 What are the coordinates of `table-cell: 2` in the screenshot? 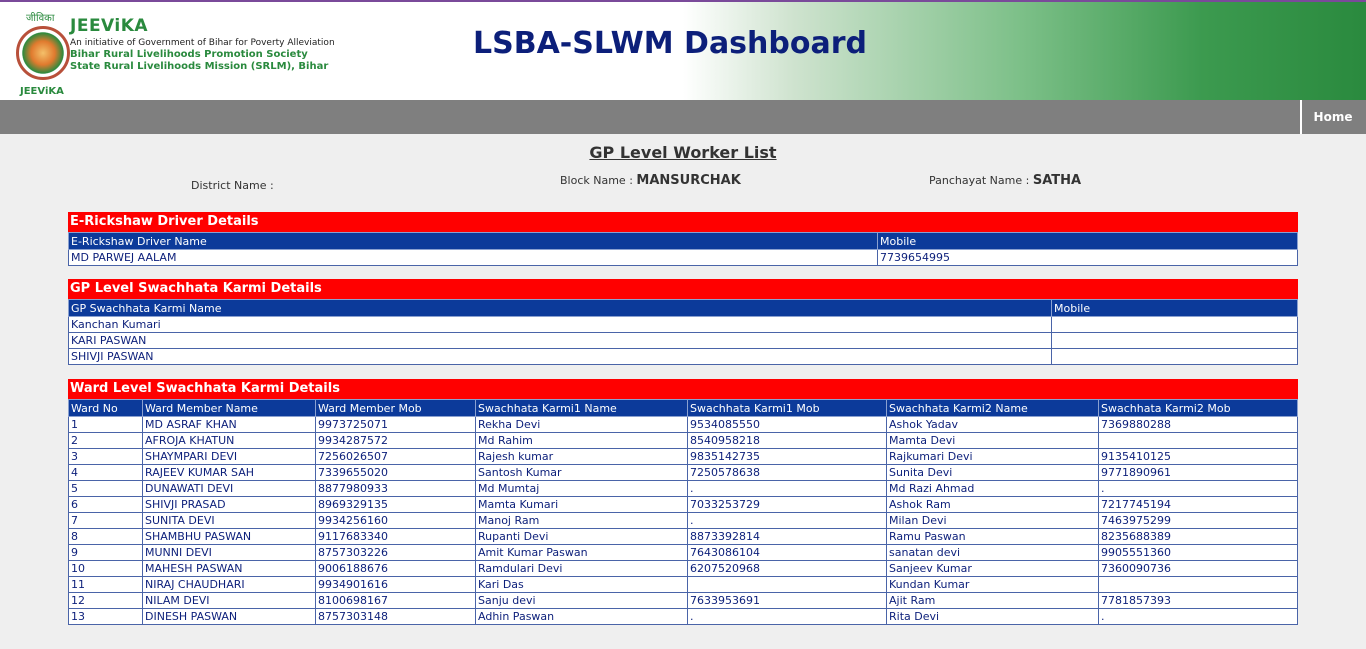 It's located at (105, 440).